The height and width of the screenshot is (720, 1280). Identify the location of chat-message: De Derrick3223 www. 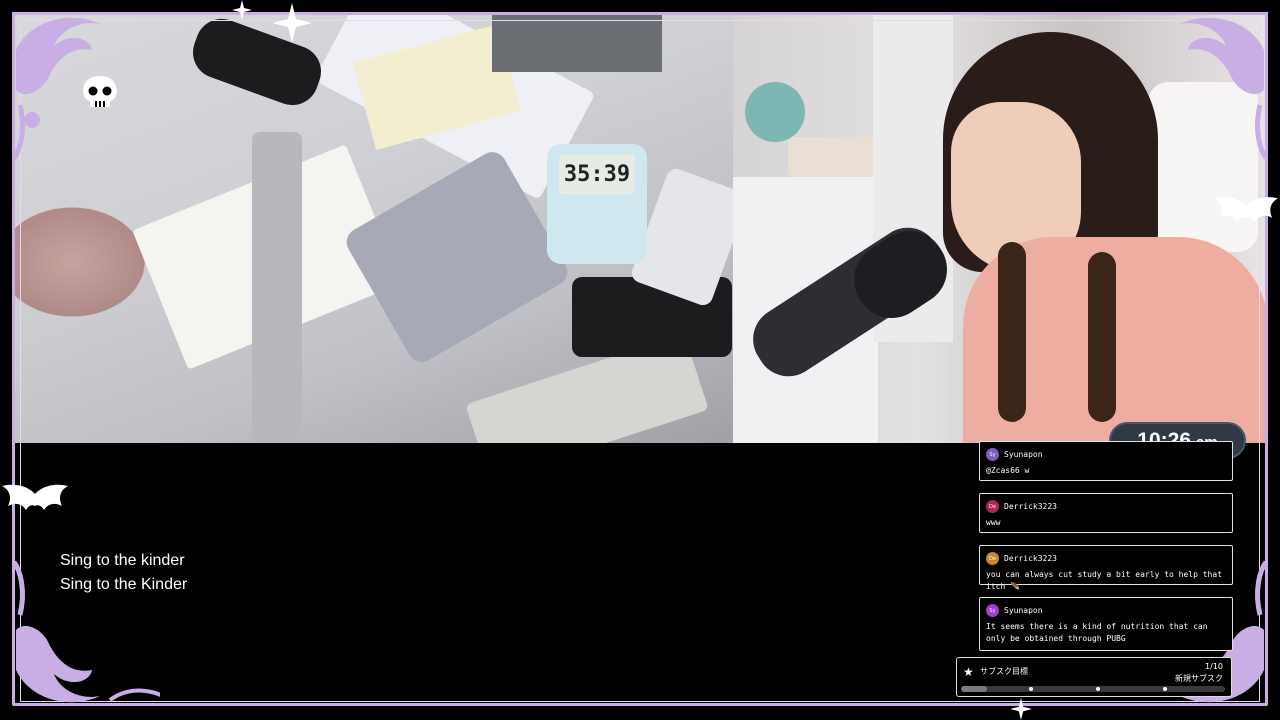
(1106, 513).